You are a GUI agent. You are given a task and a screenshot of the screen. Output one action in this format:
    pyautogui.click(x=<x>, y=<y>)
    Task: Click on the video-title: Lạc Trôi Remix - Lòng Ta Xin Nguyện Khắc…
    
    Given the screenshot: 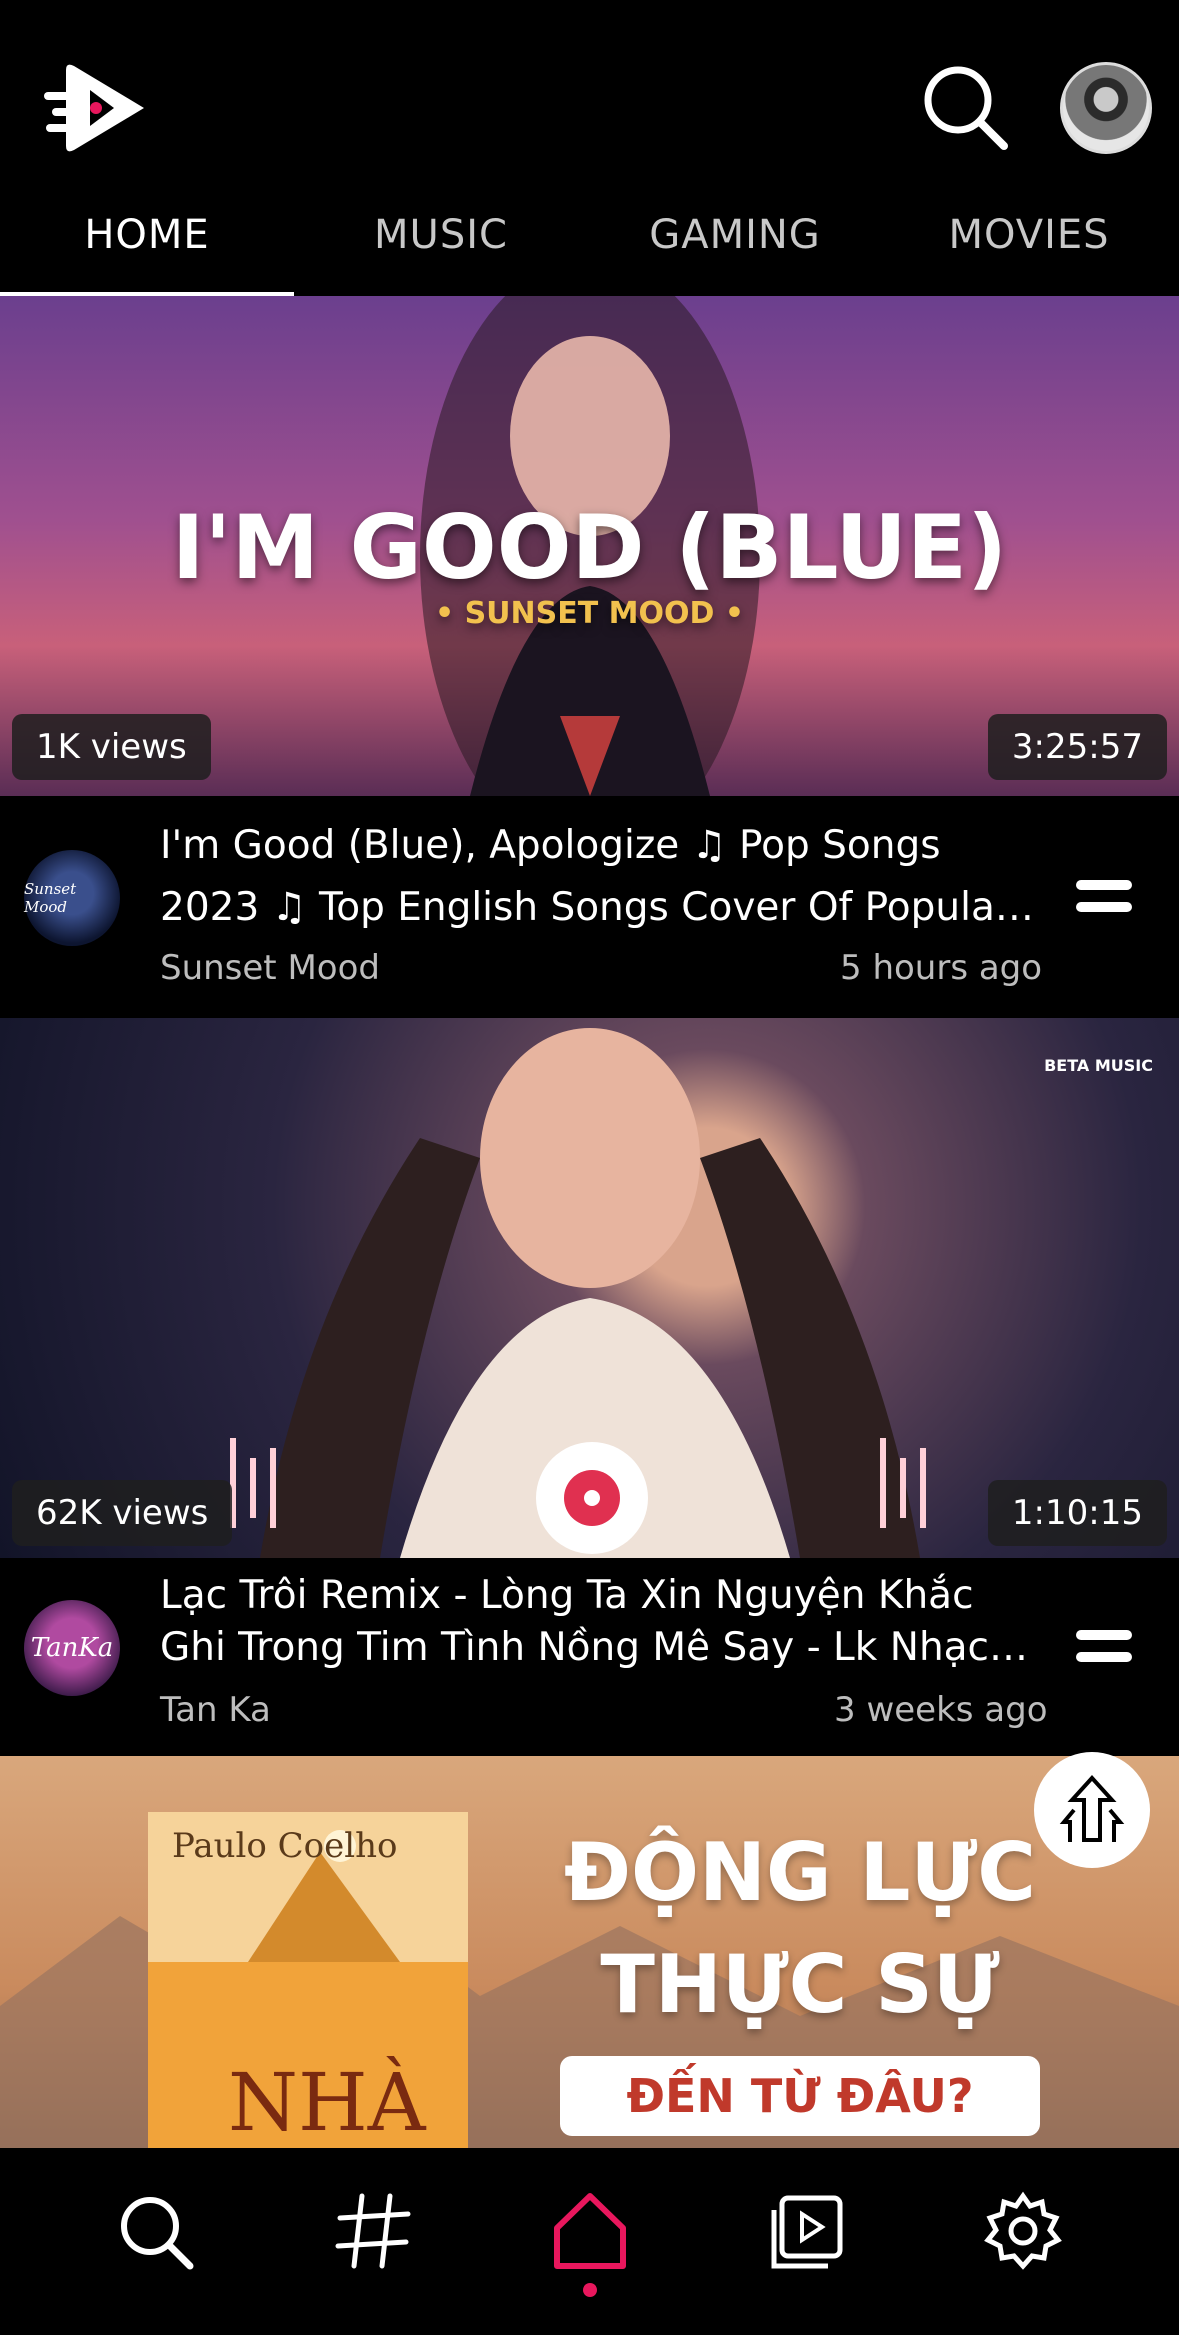 What is the action you would take?
    pyautogui.click(x=600, y=1622)
    